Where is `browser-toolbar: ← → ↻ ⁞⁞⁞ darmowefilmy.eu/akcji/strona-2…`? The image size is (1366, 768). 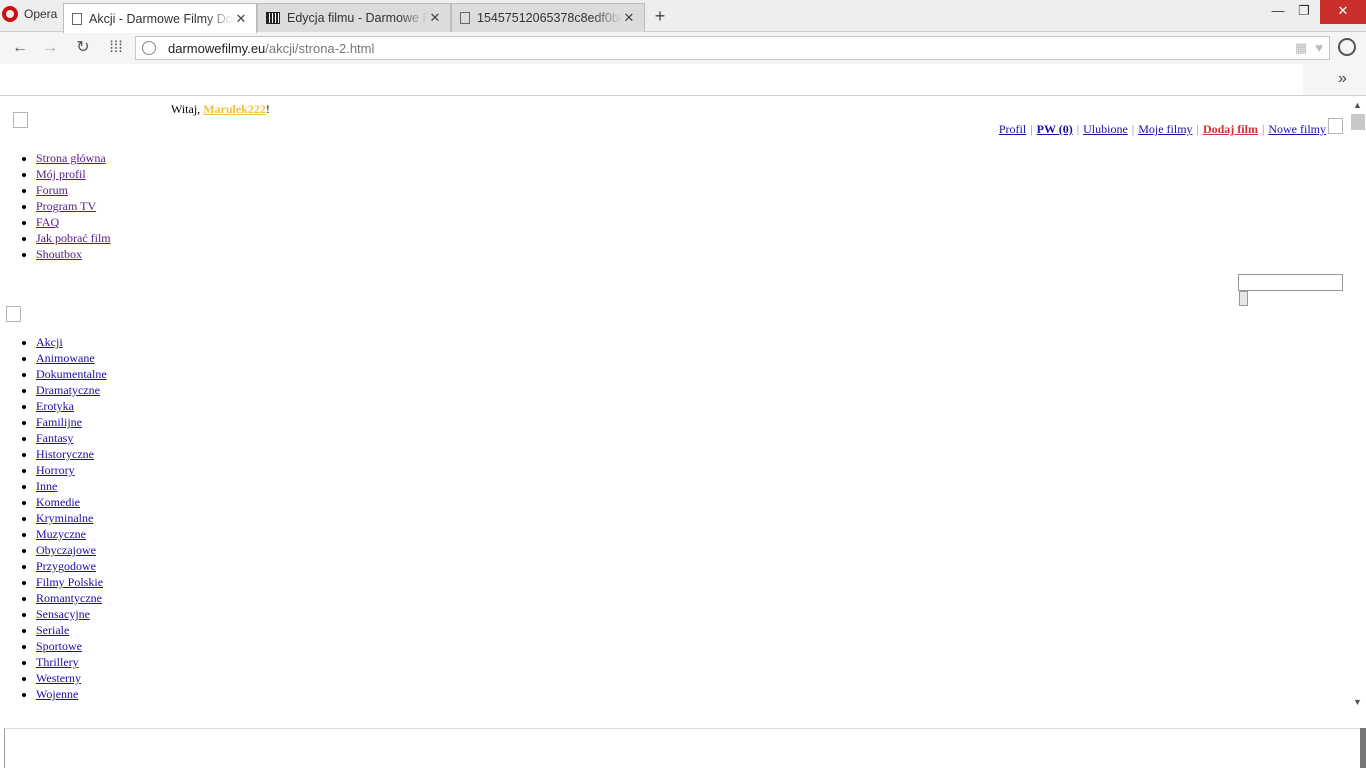 browser-toolbar: ← → ↻ ⁞⁞⁞ darmowefilmy.eu/akcji/strona-2… is located at coordinates (683, 48).